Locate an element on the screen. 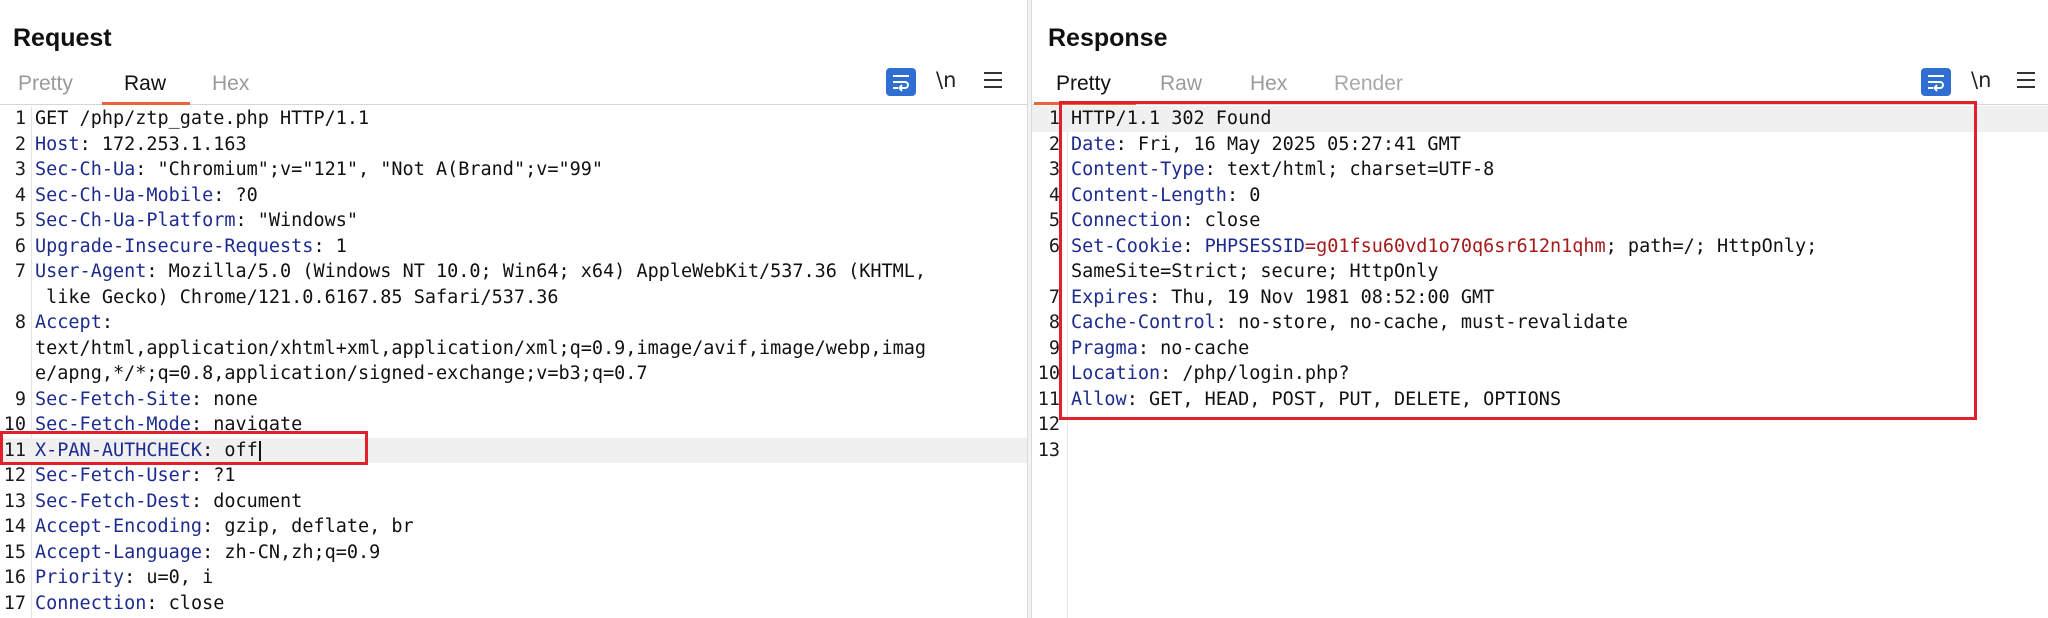 The width and height of the screenshot is (2048, 618). line-content: GET /php/ztp_gate.php HTTP/1.1 is located at coordinates (202, 119).